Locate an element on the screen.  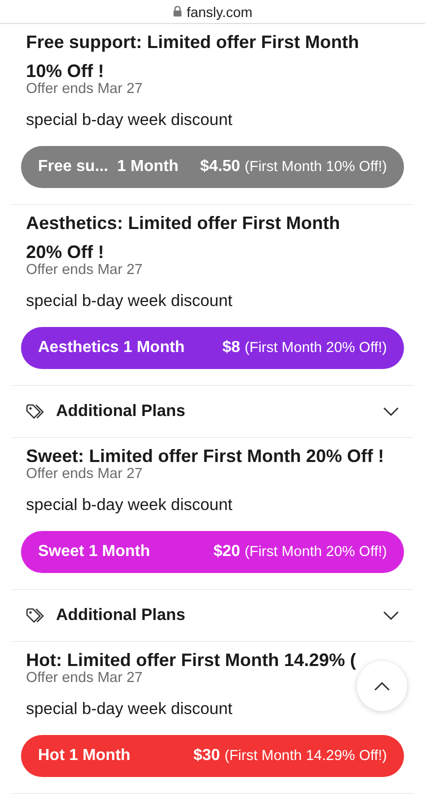
subscribe-button: Sweet 1 Month $20 (First Month 20% Off!) is located at coordinates (212, 552).